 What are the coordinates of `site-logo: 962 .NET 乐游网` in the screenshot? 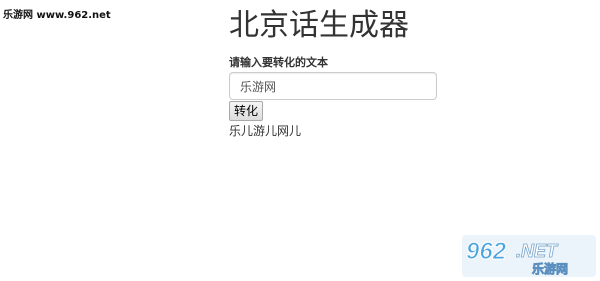 It's located at (529, 256).